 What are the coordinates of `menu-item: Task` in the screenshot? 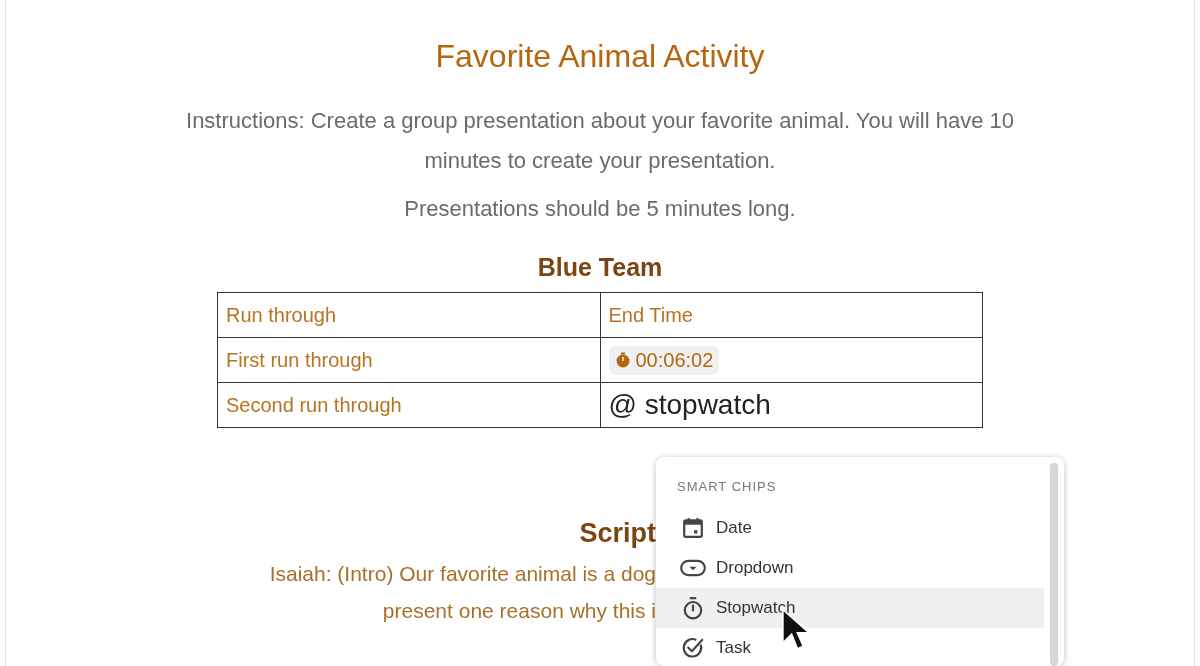 It's located at (850, 647).